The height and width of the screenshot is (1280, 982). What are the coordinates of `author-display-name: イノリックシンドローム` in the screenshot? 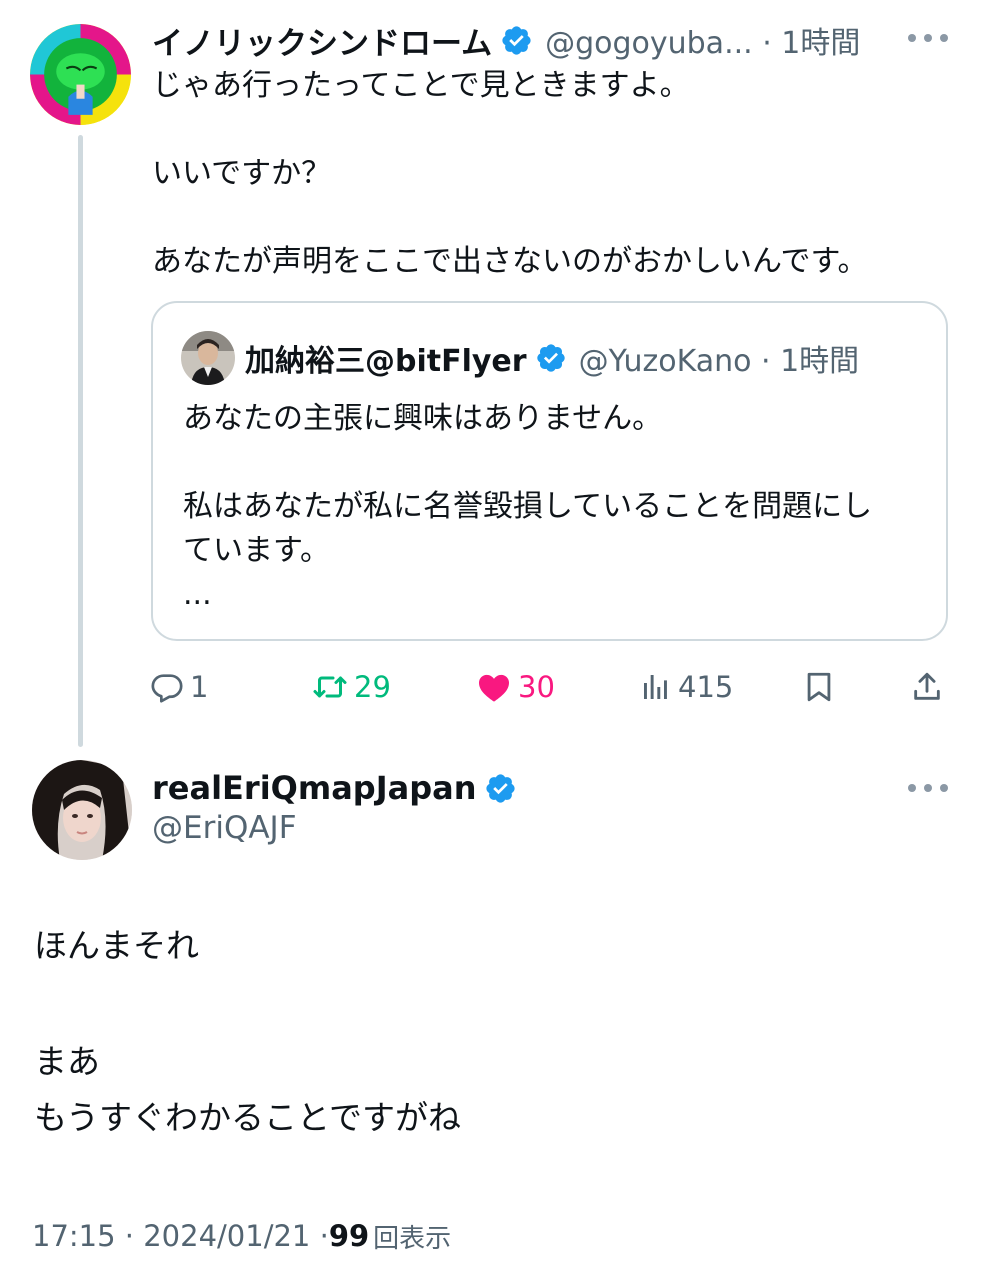 It's located at (322, 40).